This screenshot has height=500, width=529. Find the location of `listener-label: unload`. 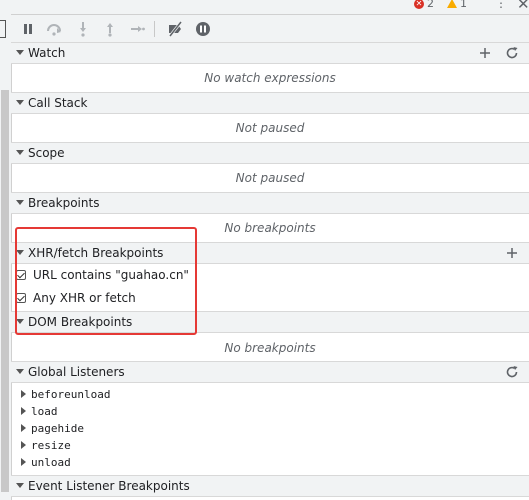

listener-label: unload is located at coordinates (51, 462).